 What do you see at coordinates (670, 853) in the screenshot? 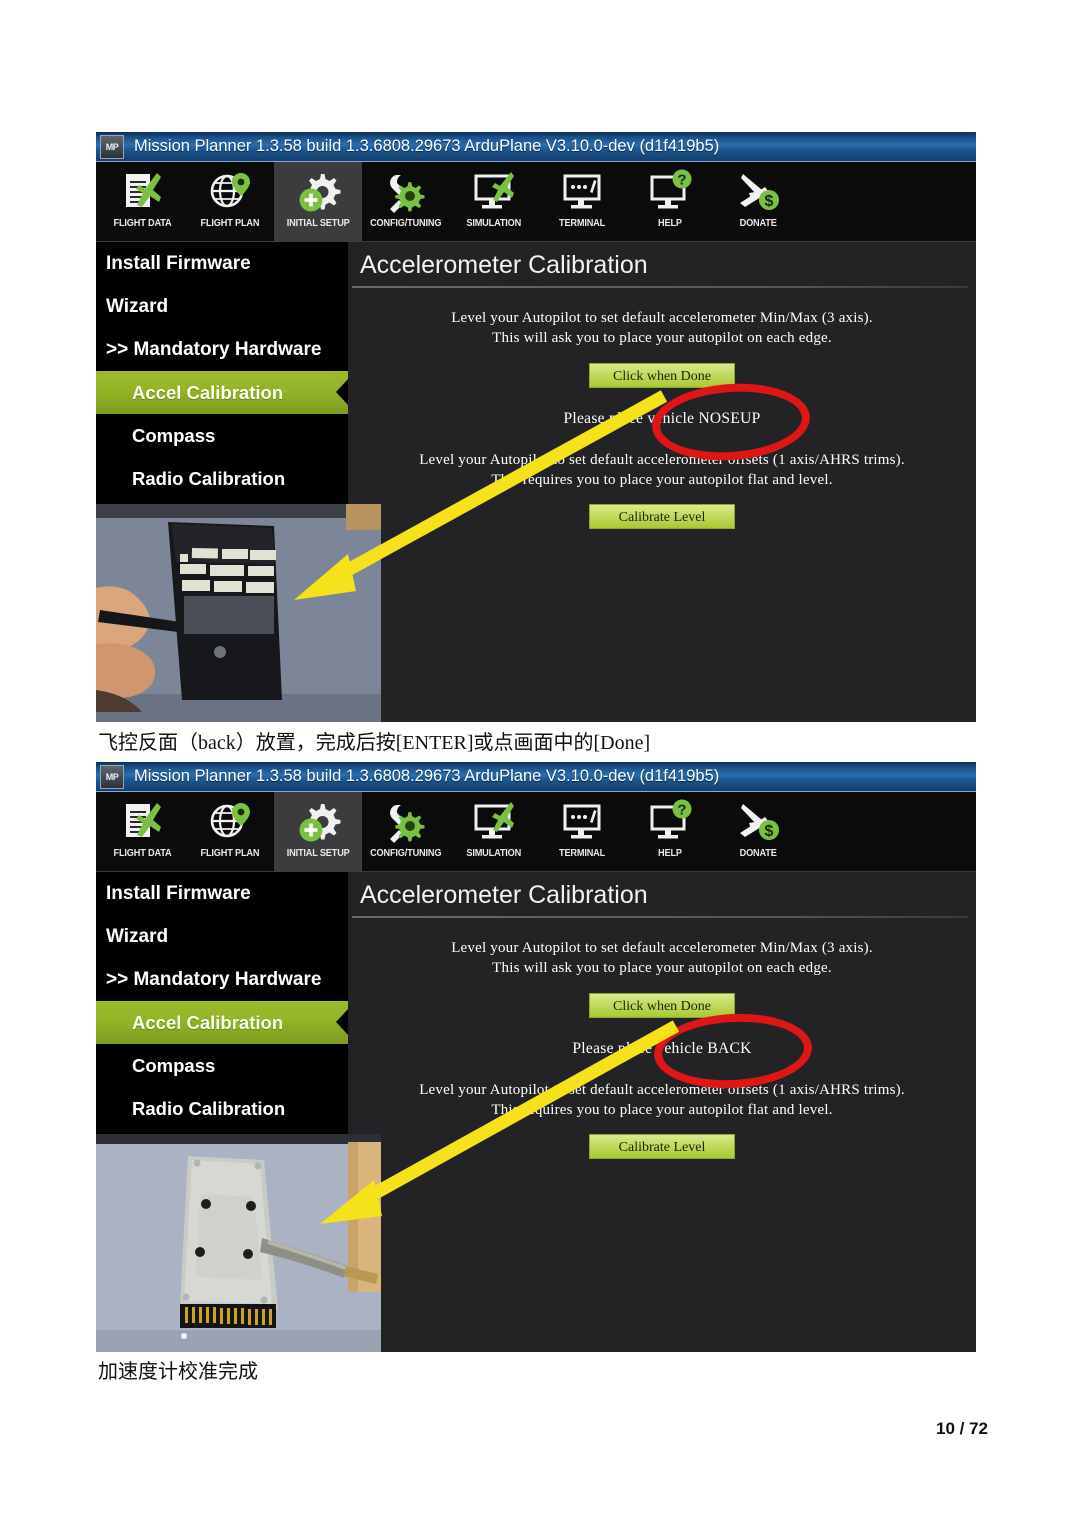
I see `tab-label: HELP` at bounding box center [670, 853].